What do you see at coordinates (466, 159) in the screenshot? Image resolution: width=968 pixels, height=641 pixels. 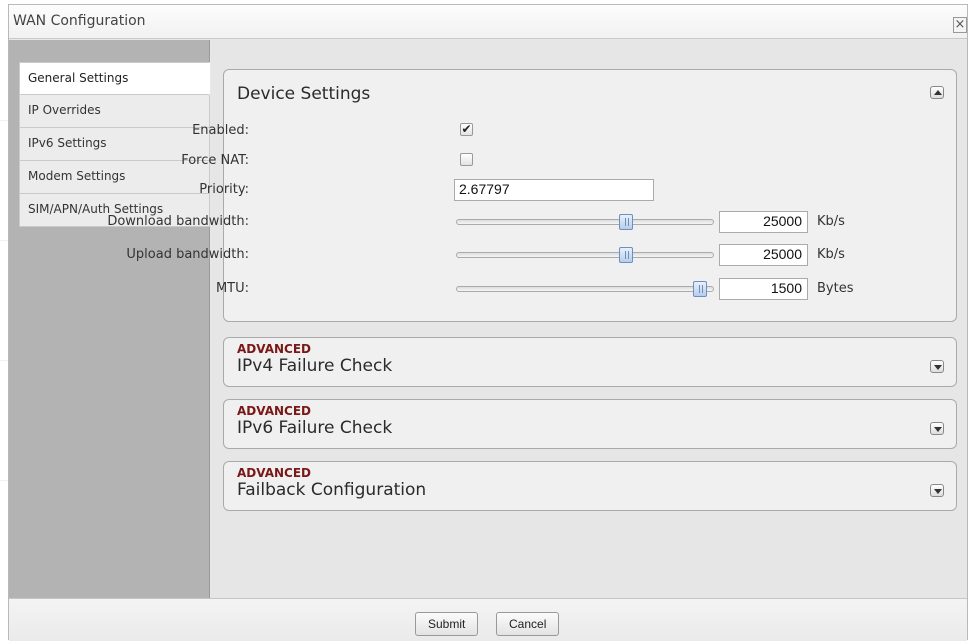 I see `force-nat-checkbox` at bounding box center [466, 159].